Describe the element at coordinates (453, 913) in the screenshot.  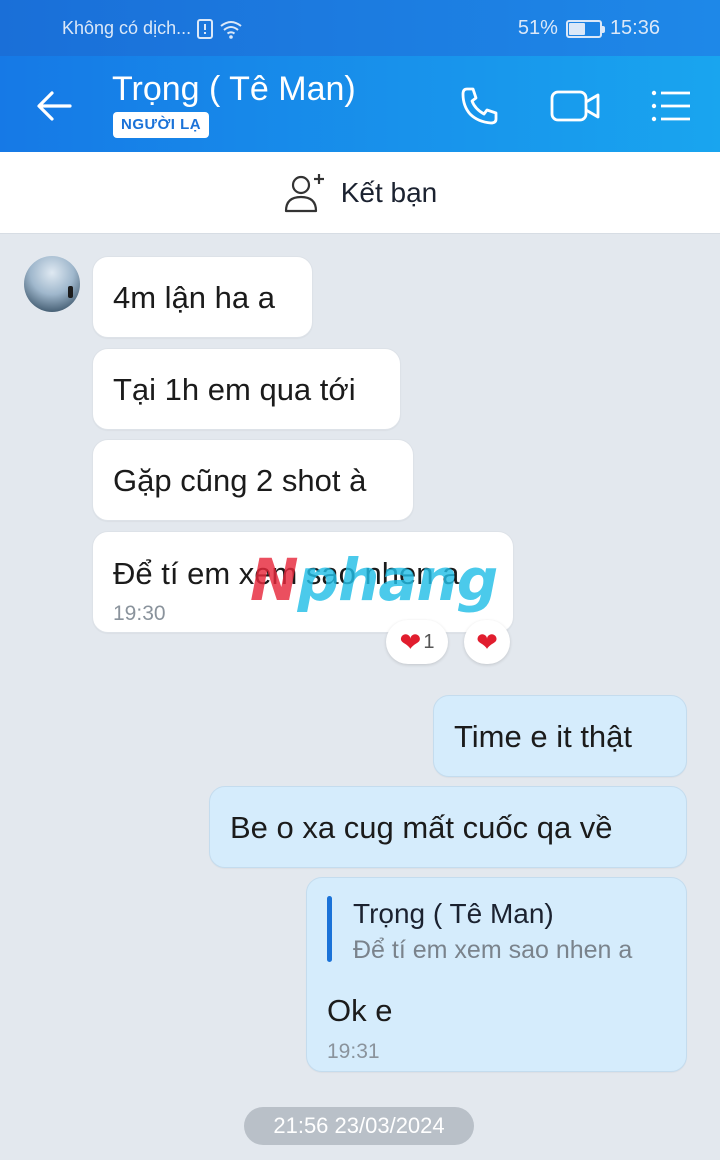
I see `quoted-sender: Trọng ( Tê Man)` at that location.